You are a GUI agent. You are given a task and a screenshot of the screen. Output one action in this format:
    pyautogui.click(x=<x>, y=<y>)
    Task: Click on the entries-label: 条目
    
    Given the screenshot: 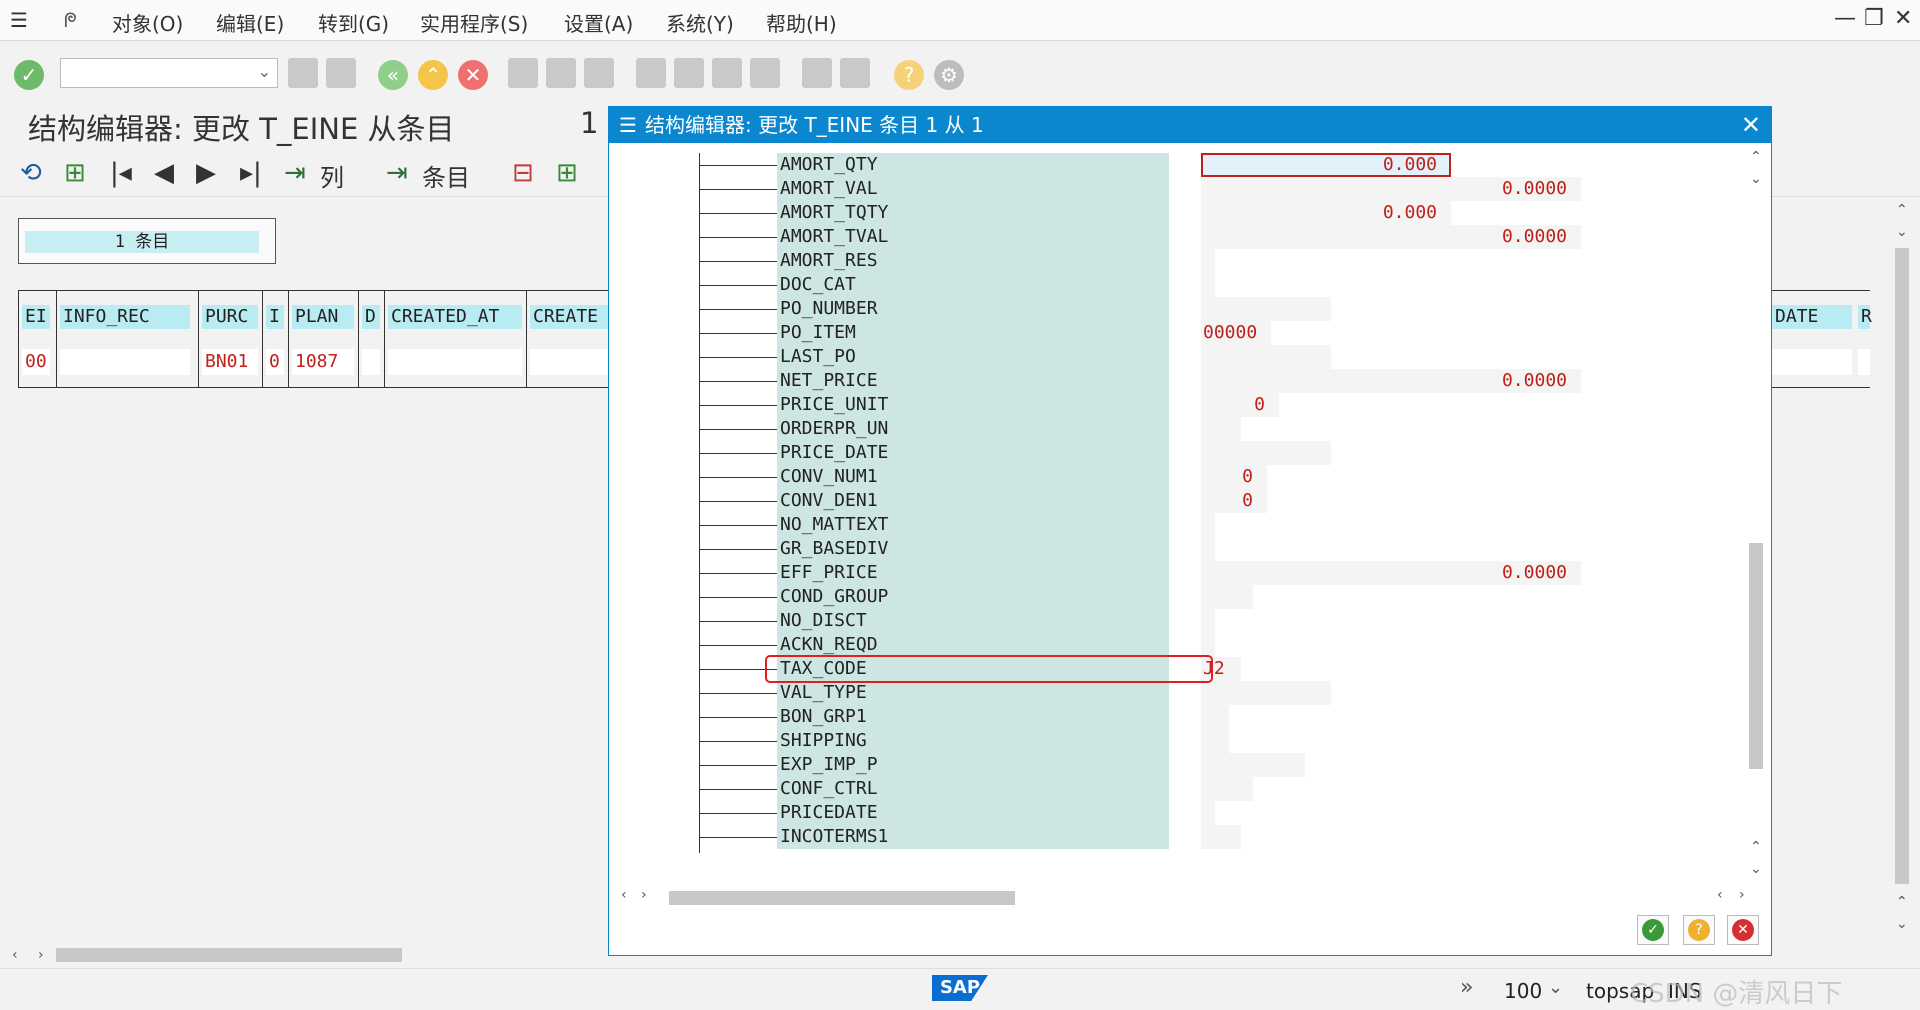 What is the action you would take?
    pyautogui.click(x=446, y=175)
    